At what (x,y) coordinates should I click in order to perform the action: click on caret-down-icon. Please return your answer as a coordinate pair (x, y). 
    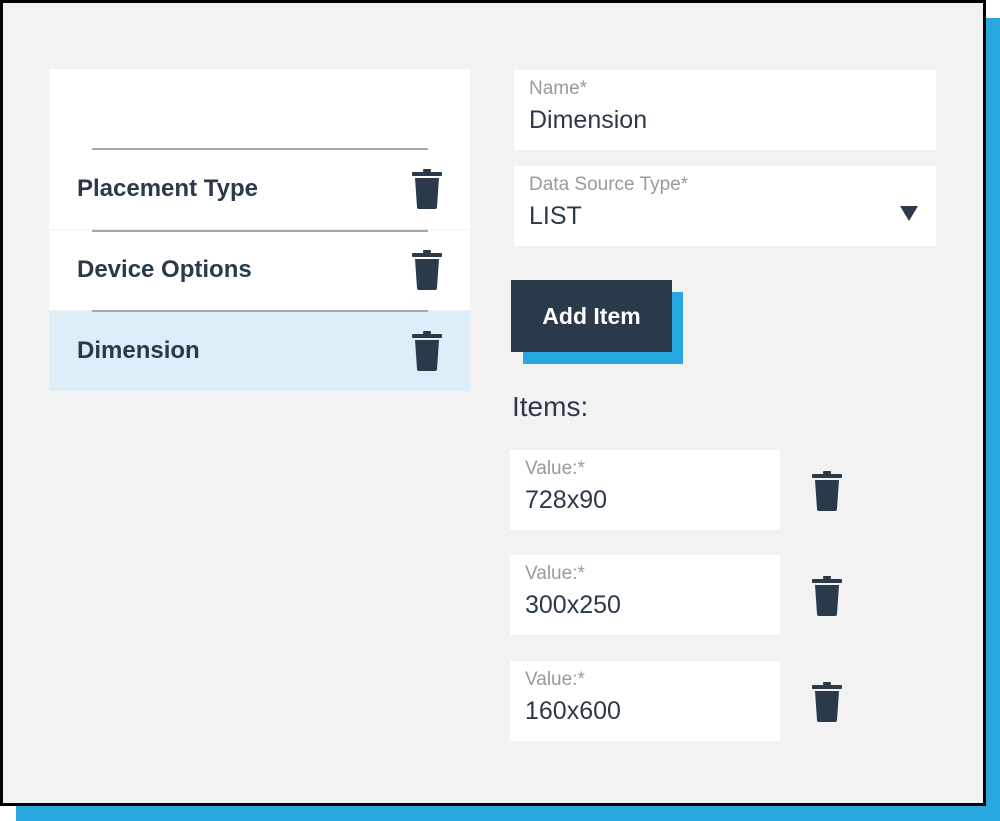
    Looking at the image, I should click on (909, 213).